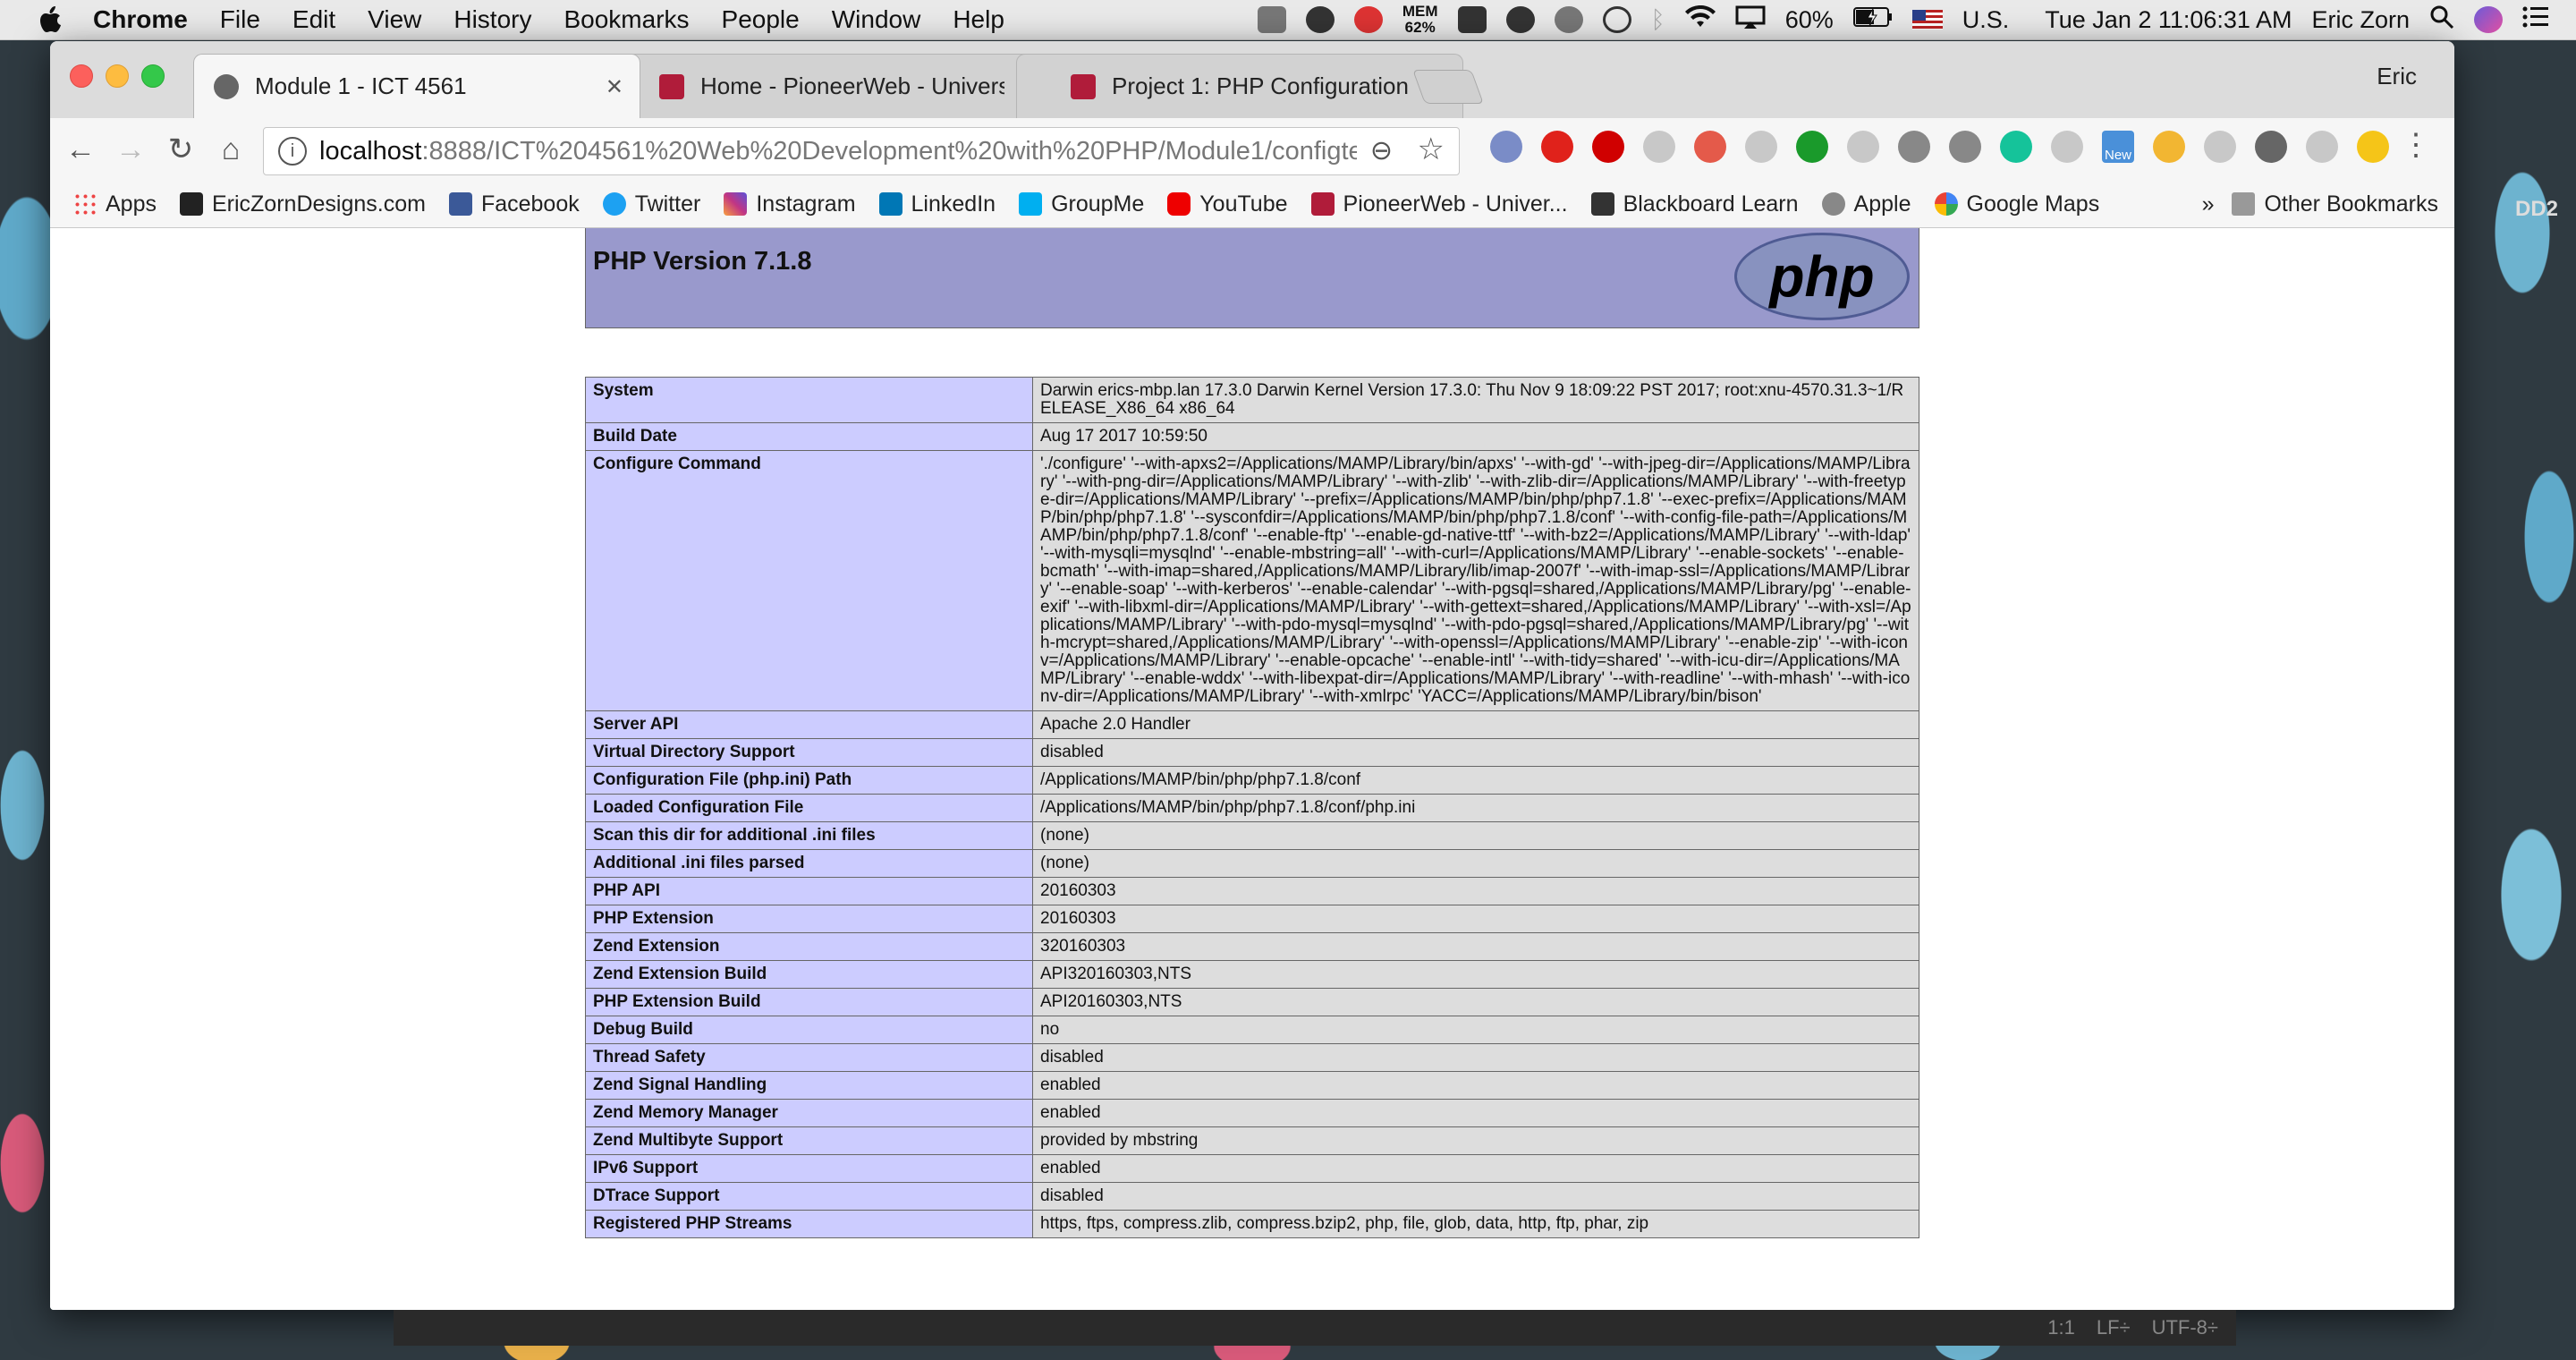 The width and height of the screenshot is (2576, 1360). I want to click on bookmark-twitter: Twitter, so click(651, 204).